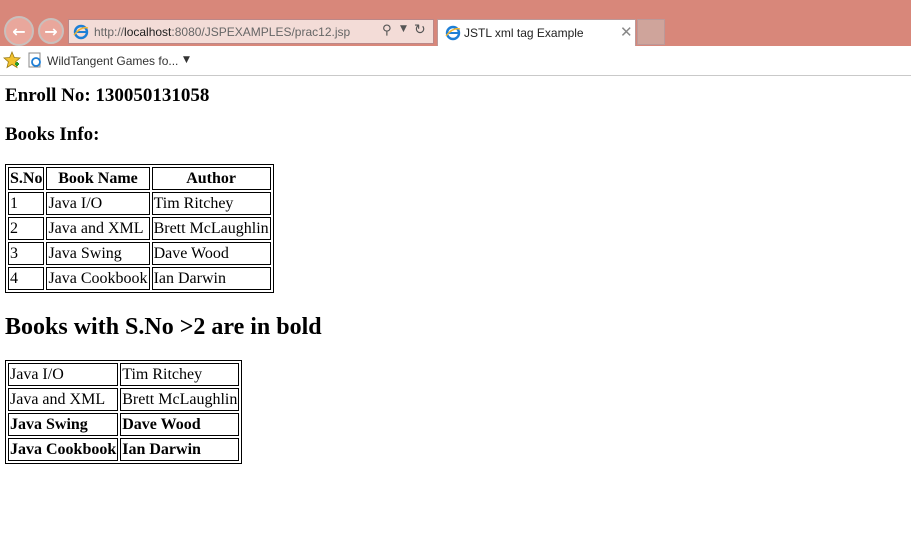 The width and height of the screenshot is (911, 535). I want to click on column-header: Author, so click(211, 178).